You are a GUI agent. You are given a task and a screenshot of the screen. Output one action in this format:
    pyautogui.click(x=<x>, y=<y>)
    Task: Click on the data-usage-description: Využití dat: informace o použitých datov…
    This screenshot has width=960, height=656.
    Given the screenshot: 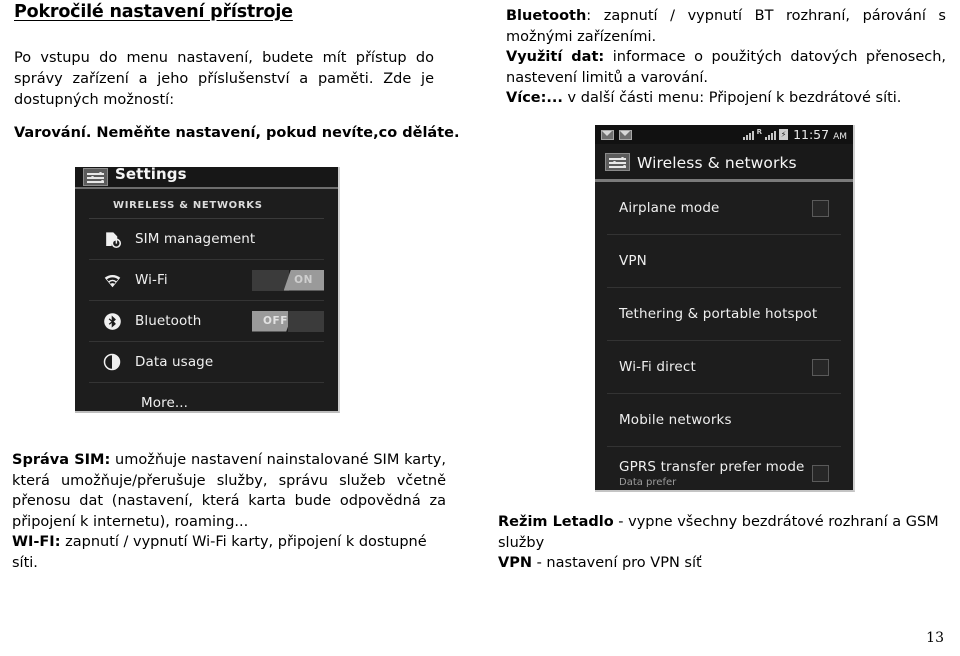 What is the action you would take?
    pyautogui.click(x=726, y=67)
    